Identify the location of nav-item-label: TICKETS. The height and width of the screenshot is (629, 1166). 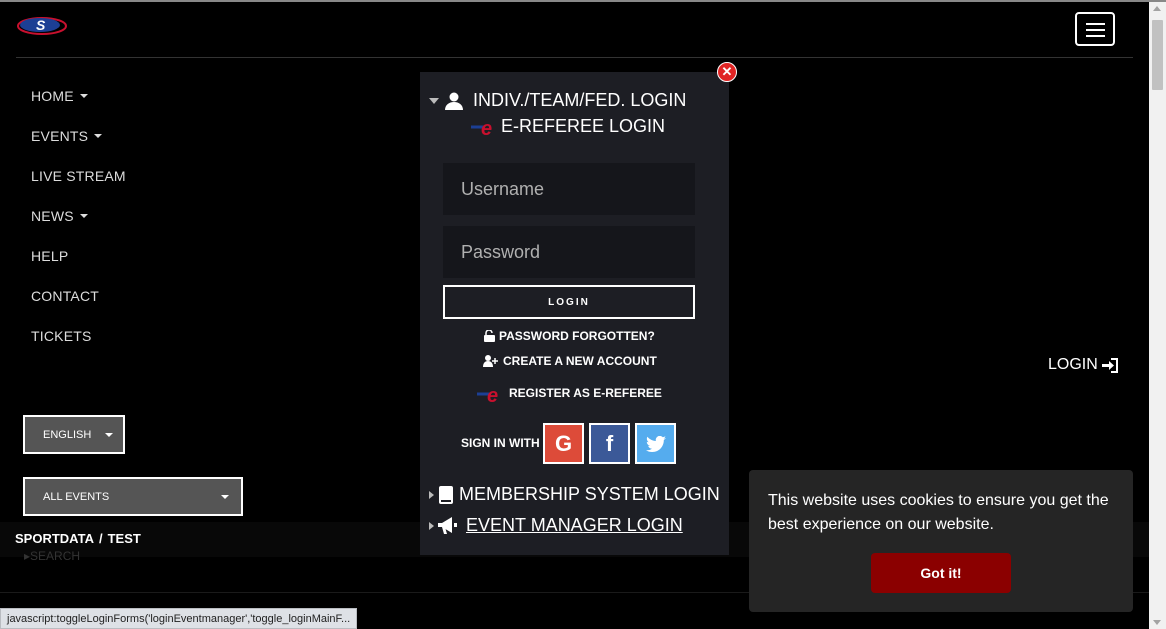
(61, 336).